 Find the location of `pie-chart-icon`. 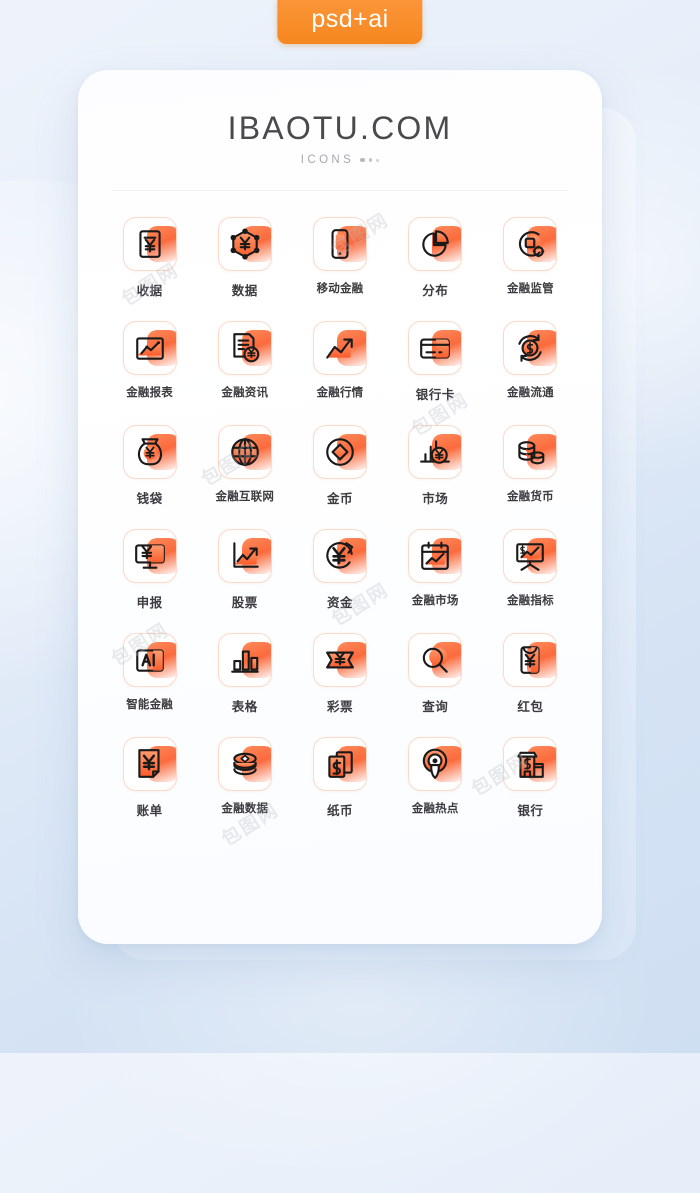

pie-chart-icon is located at coordinates (435, 244).